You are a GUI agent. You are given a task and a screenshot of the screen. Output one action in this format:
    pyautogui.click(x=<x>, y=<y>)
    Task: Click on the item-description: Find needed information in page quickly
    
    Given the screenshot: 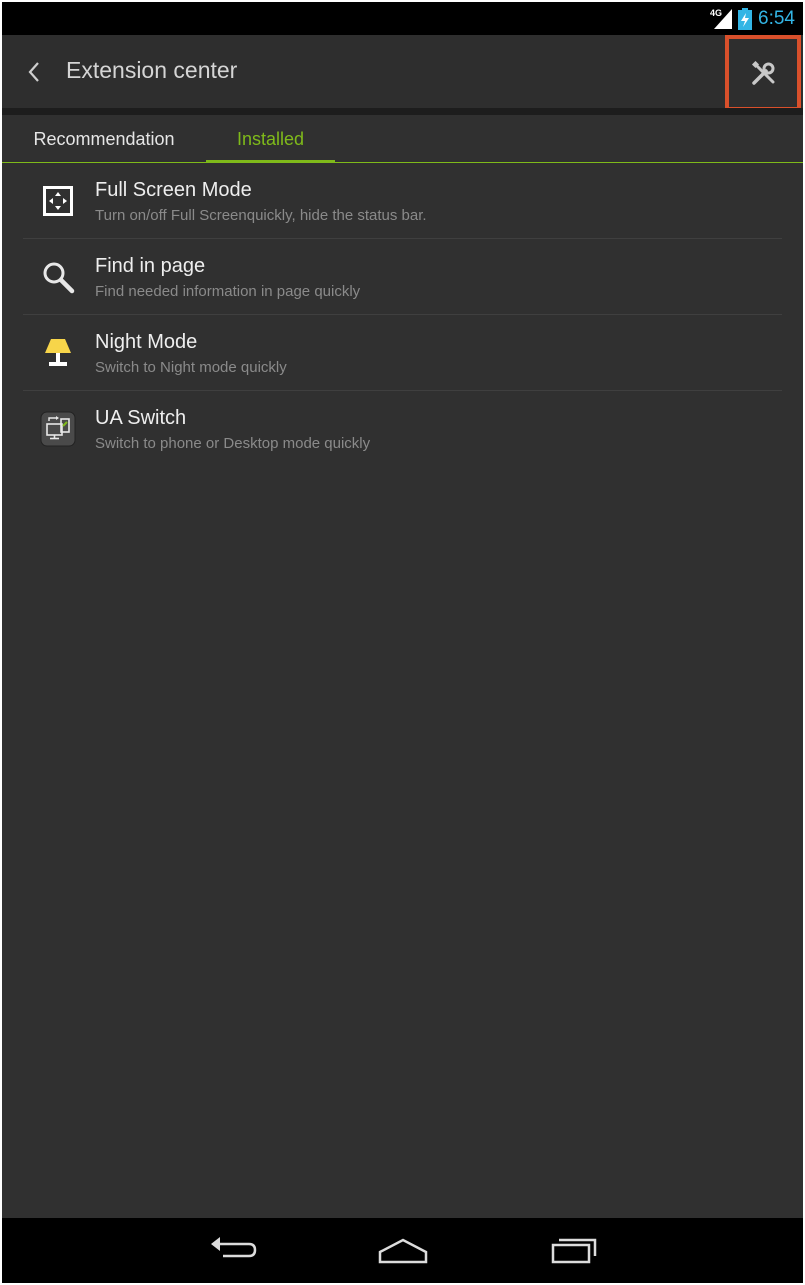 What is the action you would take?
    pyautogui.click(x=228, y=291)
    